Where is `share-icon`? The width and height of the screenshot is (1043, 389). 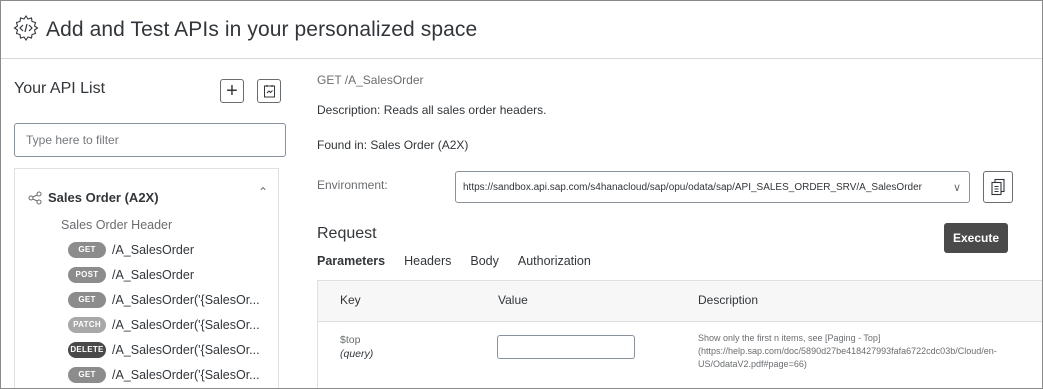
share-icon is located at coordinates (35, 197).